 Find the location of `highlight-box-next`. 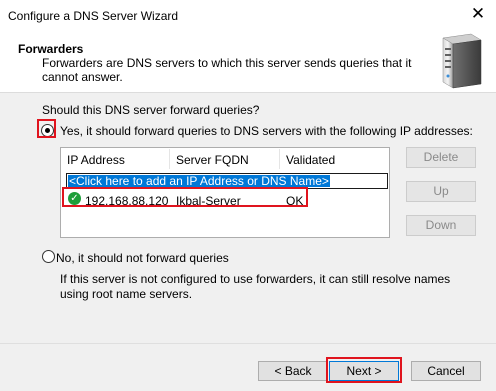

highlight-box-next is located at coordinates (364, 370).